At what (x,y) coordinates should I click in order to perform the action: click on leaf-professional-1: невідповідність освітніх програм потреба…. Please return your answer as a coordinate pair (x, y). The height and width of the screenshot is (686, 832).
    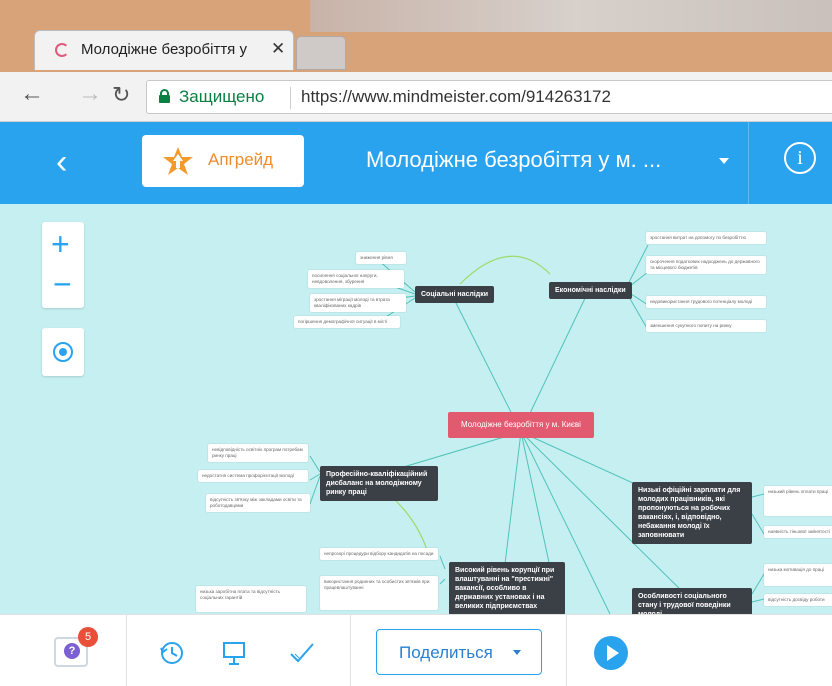
    Looking at the image, I should click on (258, 453).